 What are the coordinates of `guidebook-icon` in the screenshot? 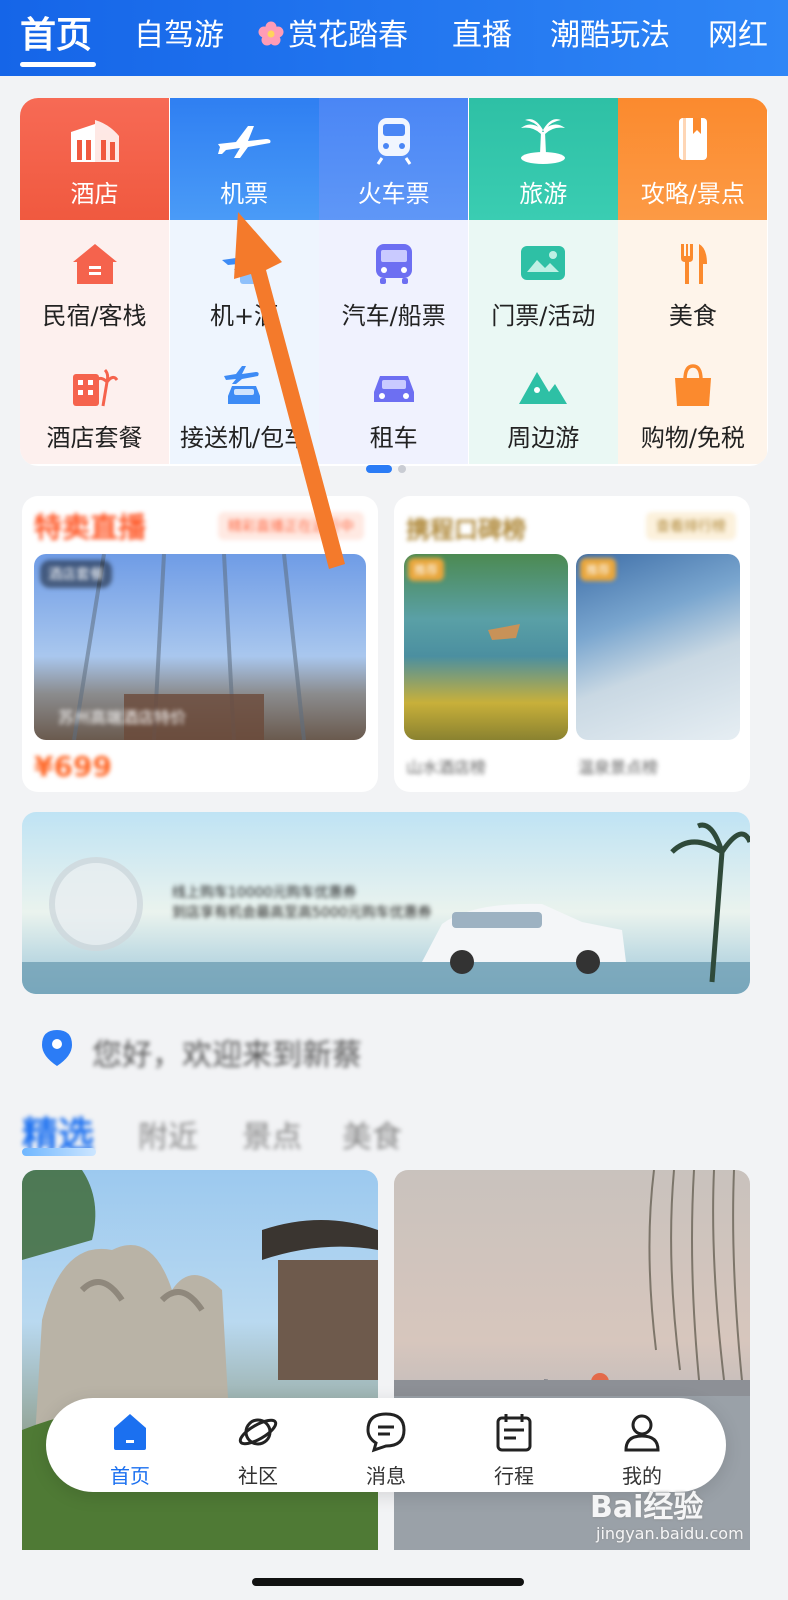 It's located at (692, 139).